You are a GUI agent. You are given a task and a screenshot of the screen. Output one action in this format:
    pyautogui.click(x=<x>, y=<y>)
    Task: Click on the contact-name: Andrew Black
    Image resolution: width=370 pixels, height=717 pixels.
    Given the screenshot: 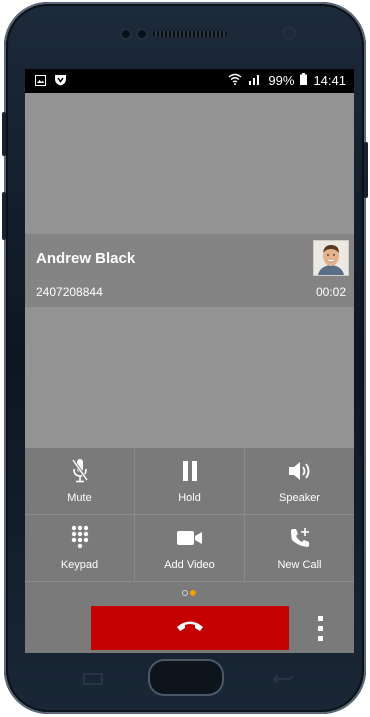 What is the action you would take?
    pyautogui.click(x=86, y=258)
    